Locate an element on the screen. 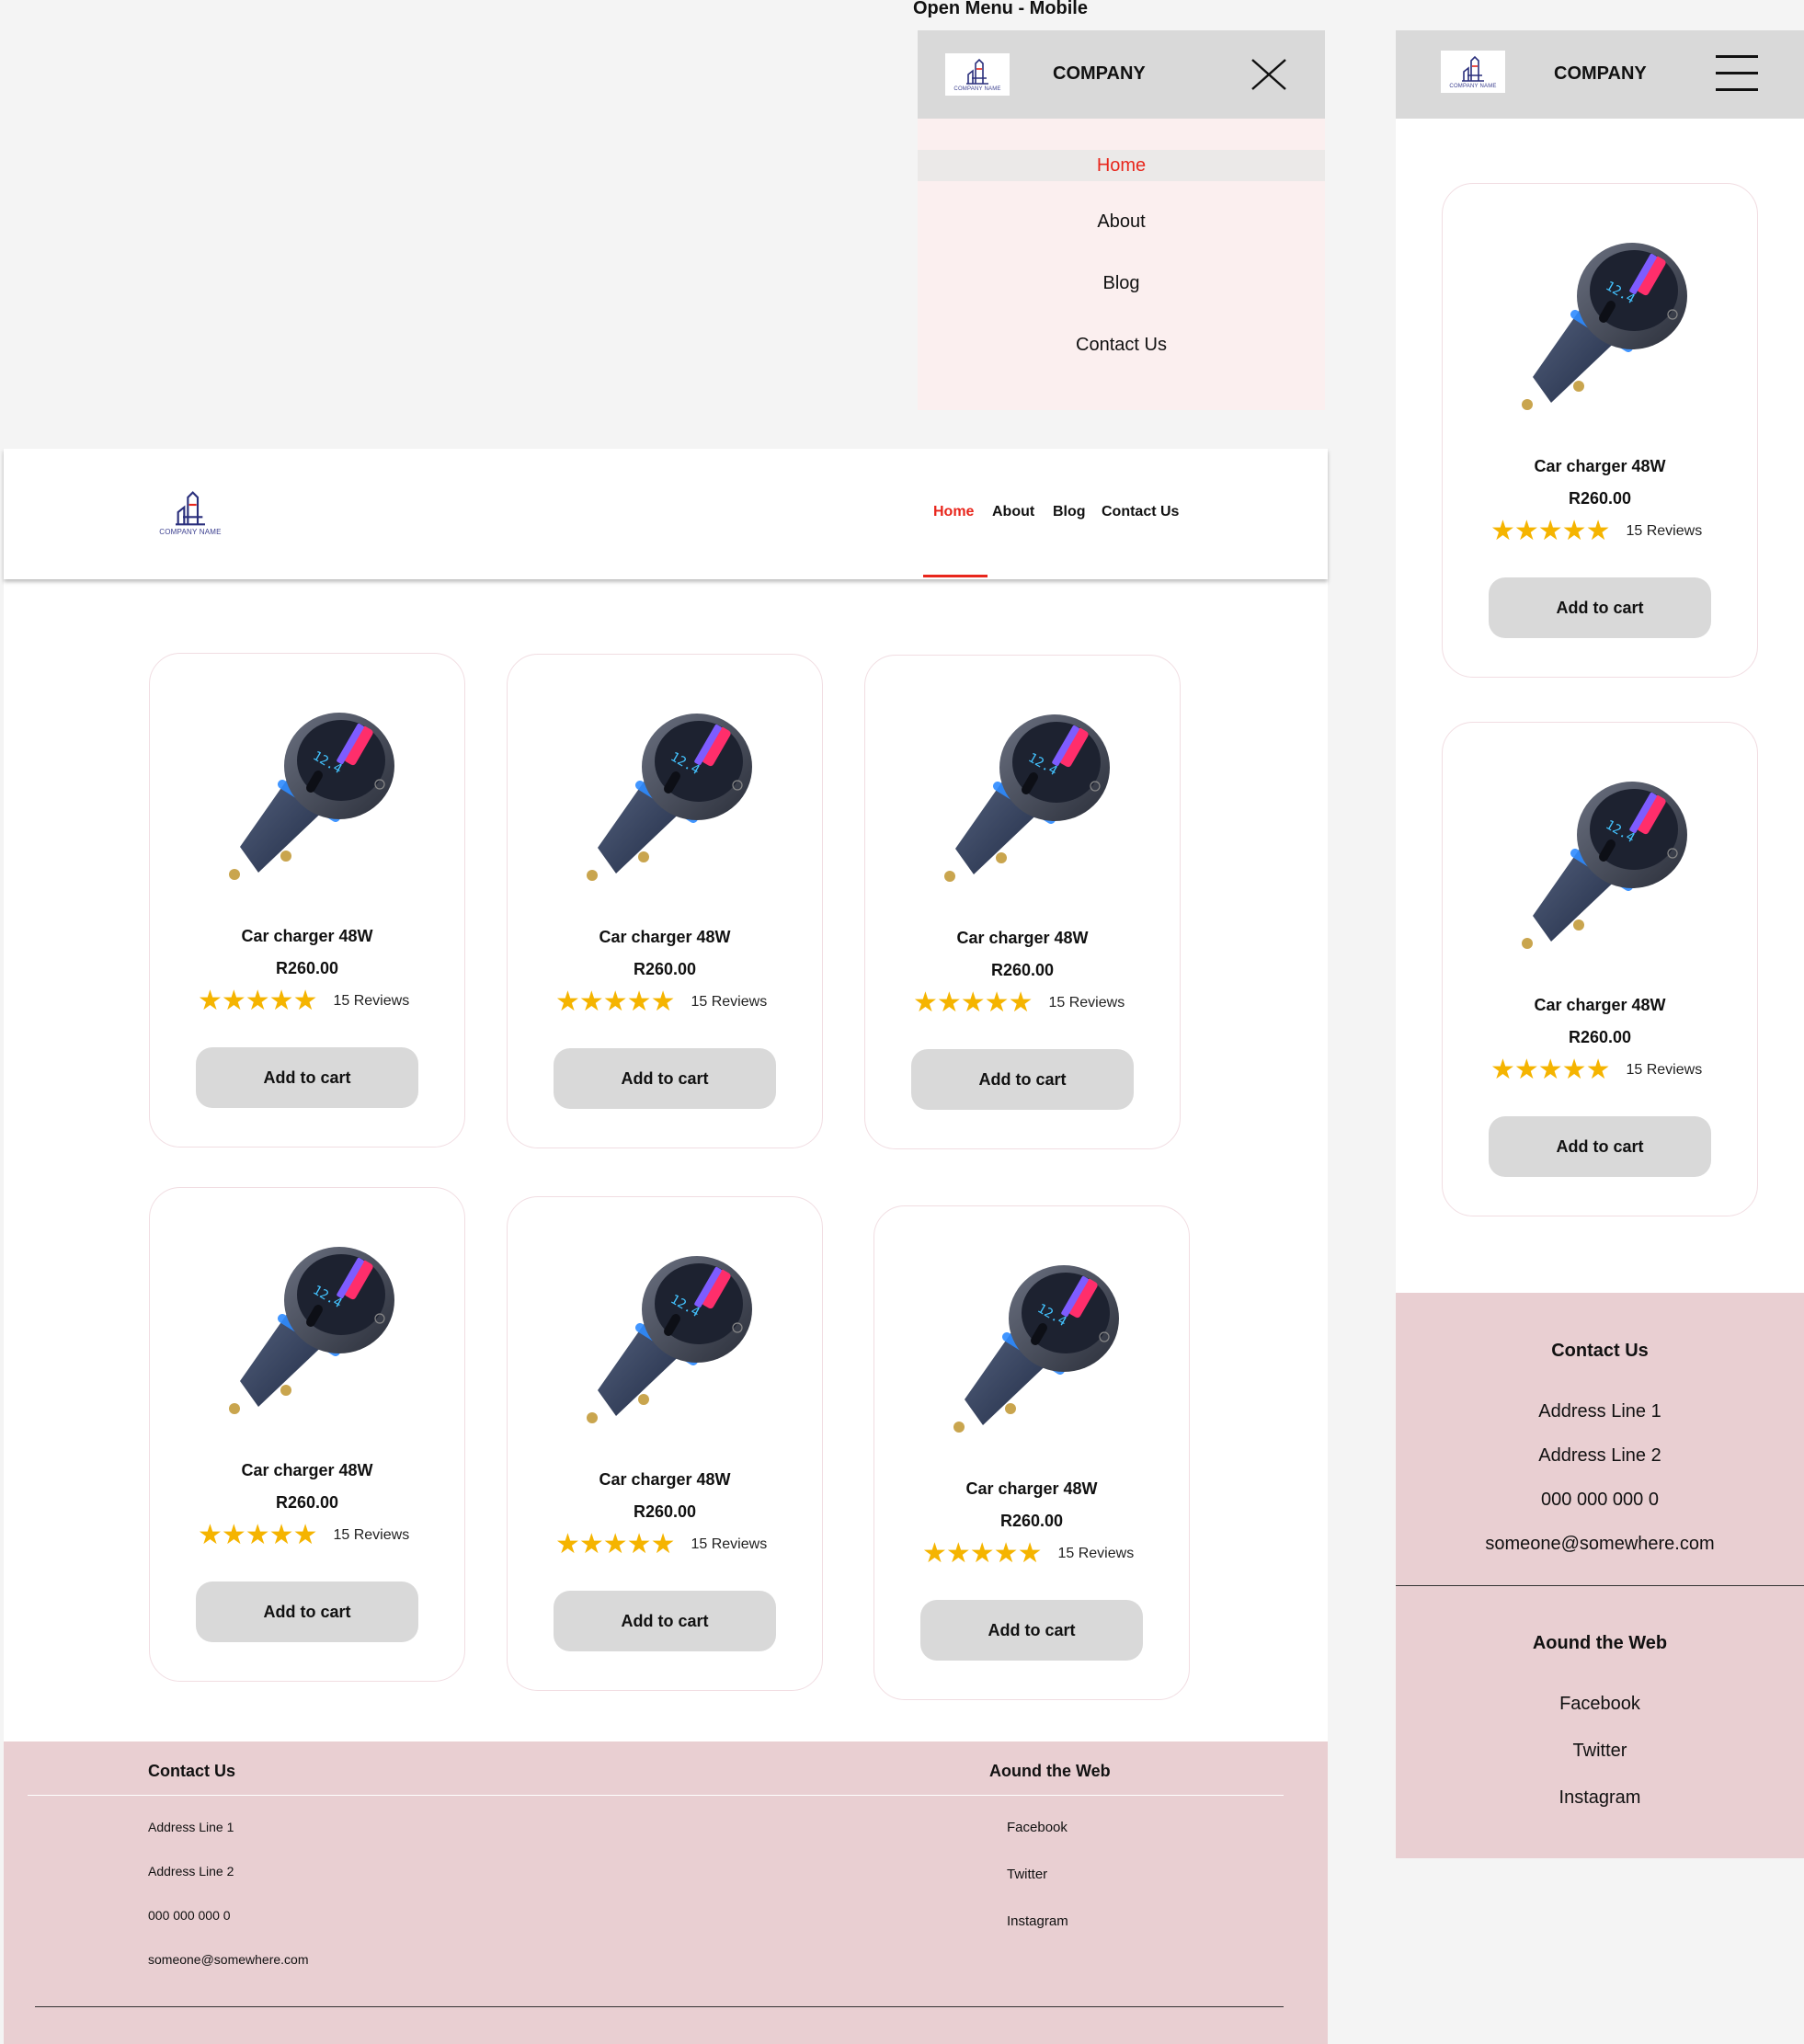 The width and height of the screenshot is (1804, 2044). nav-contact: Contact Us is located at coordinates (1141, 512).